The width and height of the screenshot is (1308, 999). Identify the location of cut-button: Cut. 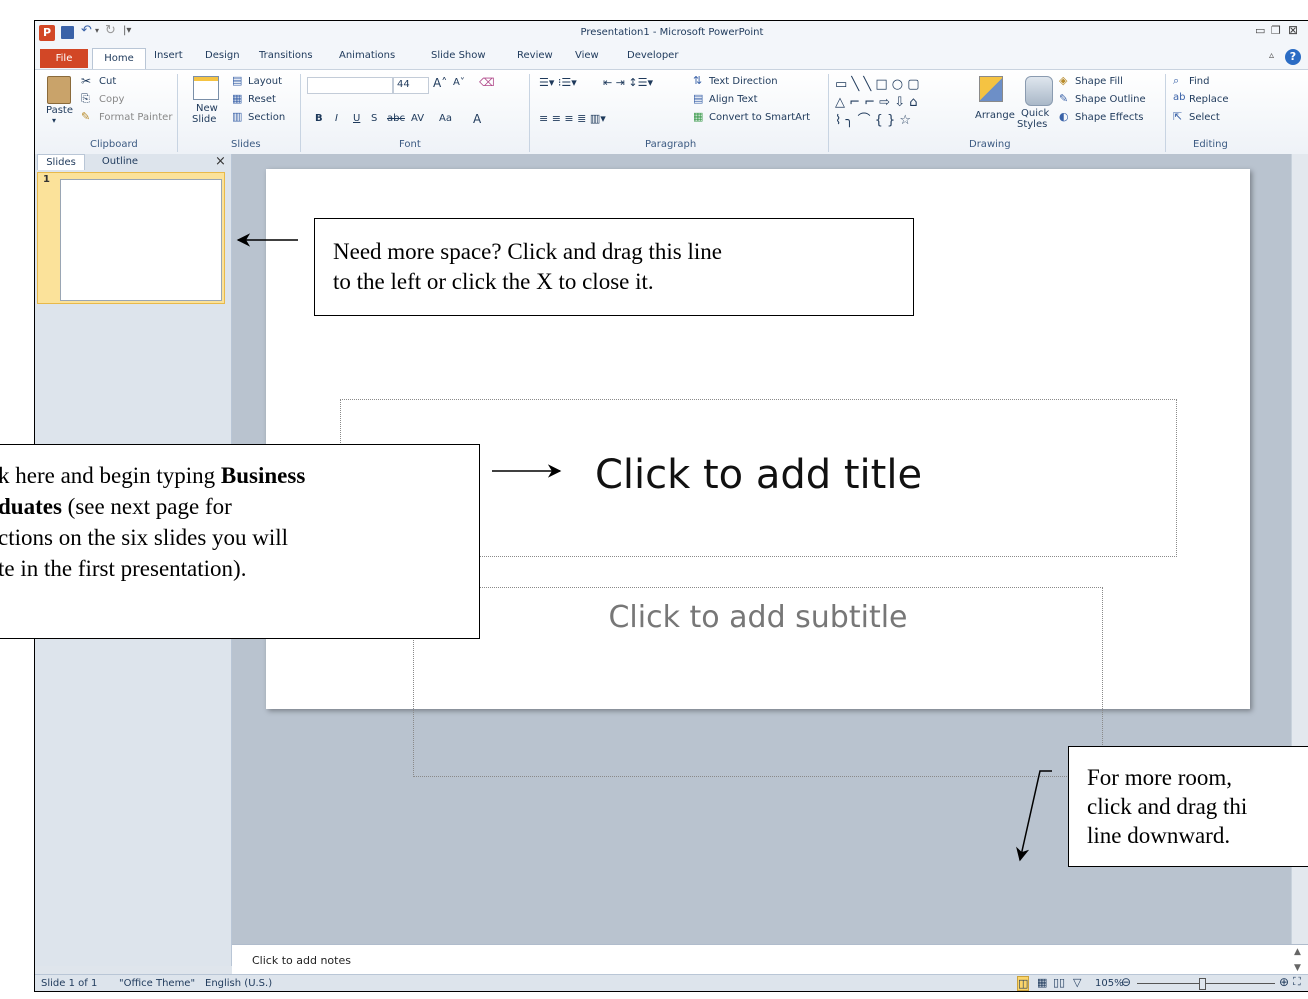
(107, 81).